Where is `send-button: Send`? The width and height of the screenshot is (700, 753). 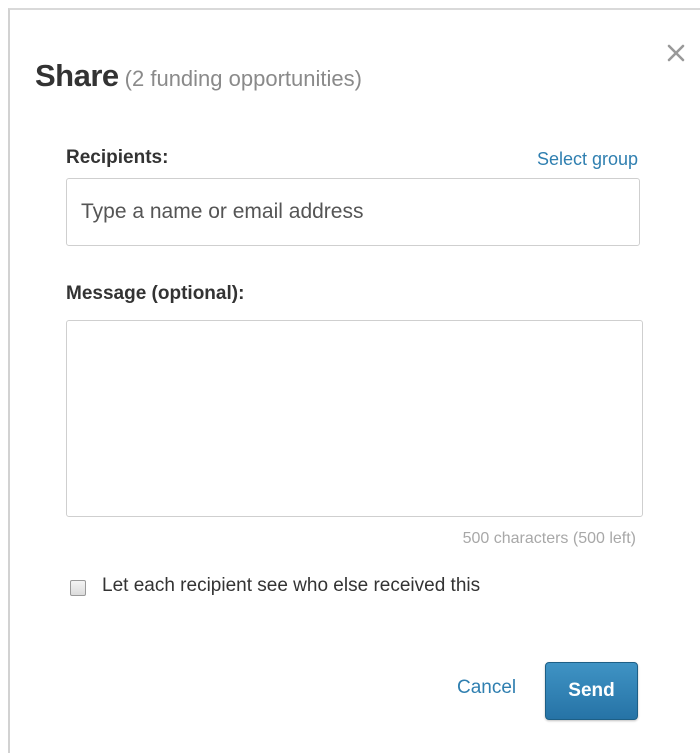 send-button: Send is located at coordinates (591, 691).